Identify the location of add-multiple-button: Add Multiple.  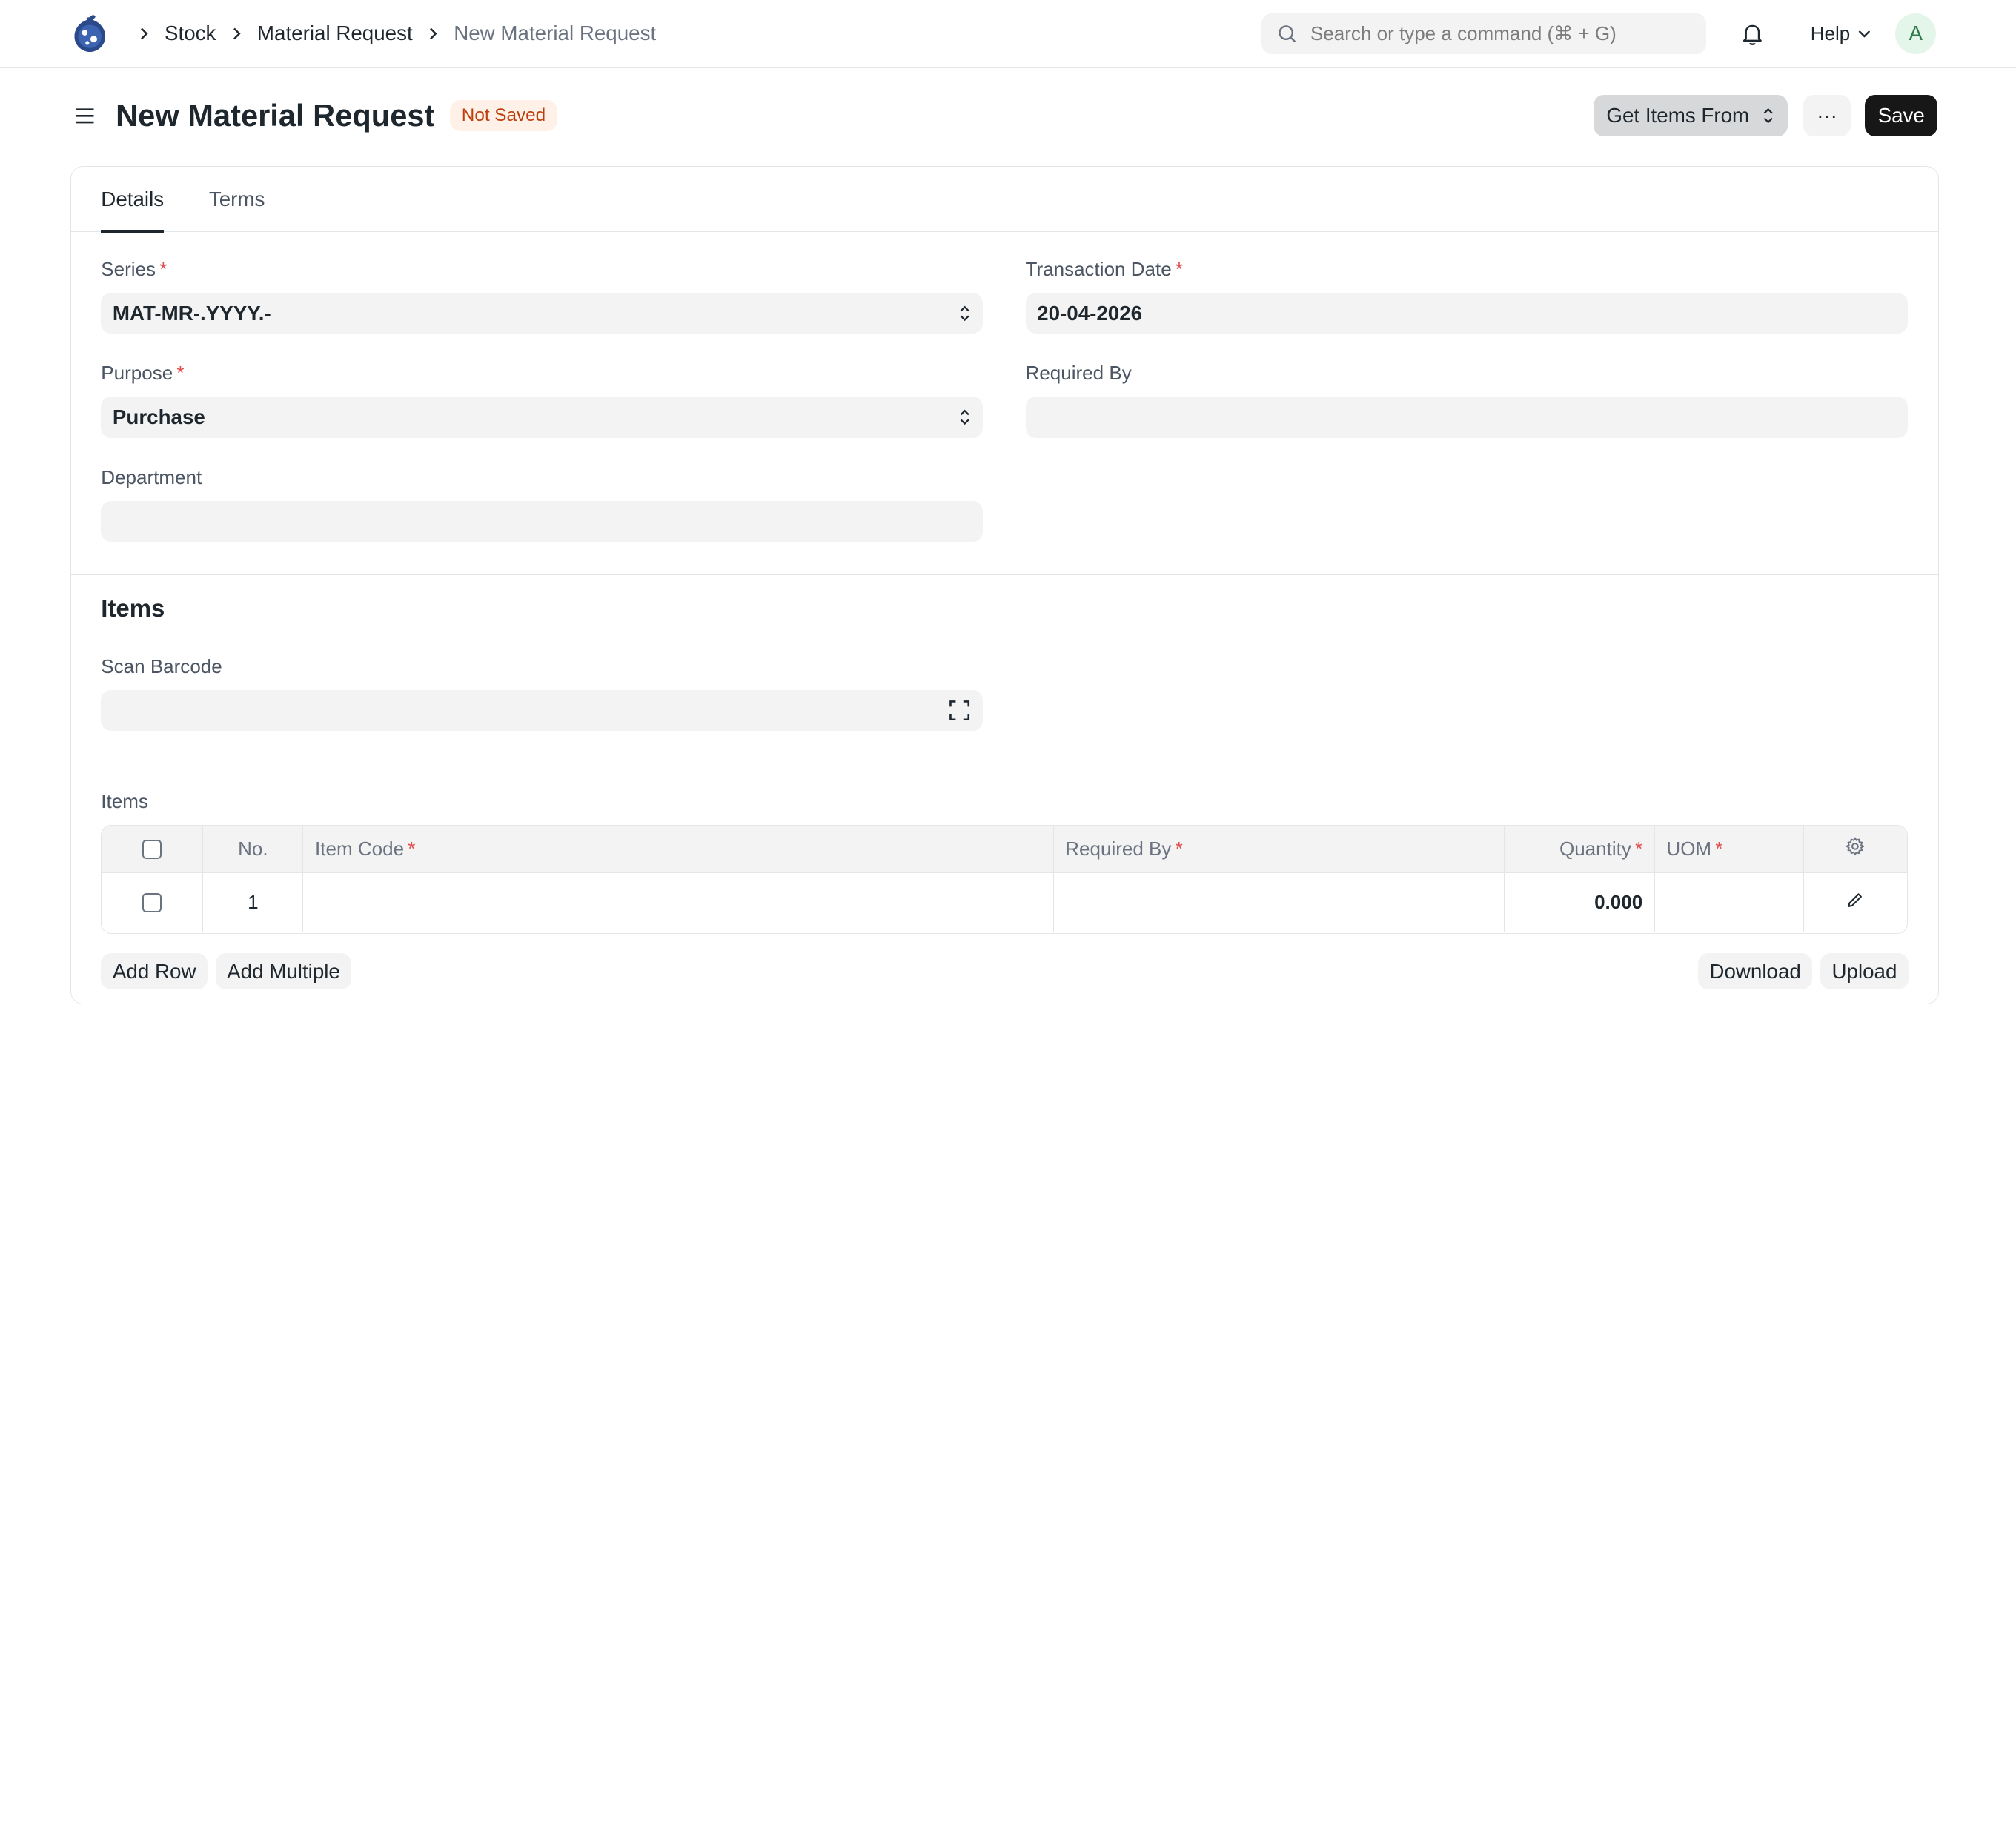
(283, 971).